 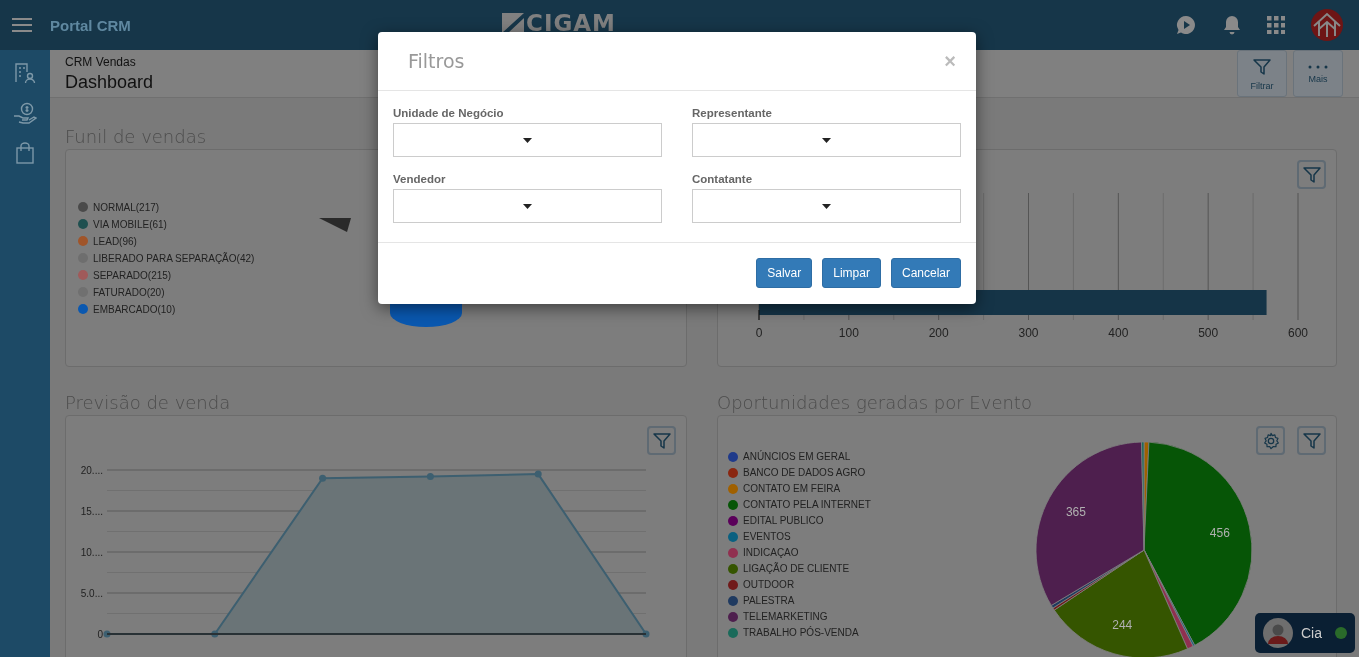 What do you see at coordinates (109, 82) in the screenshot?
I see `page-title: Dashboard` at bounding box center [109, 82].